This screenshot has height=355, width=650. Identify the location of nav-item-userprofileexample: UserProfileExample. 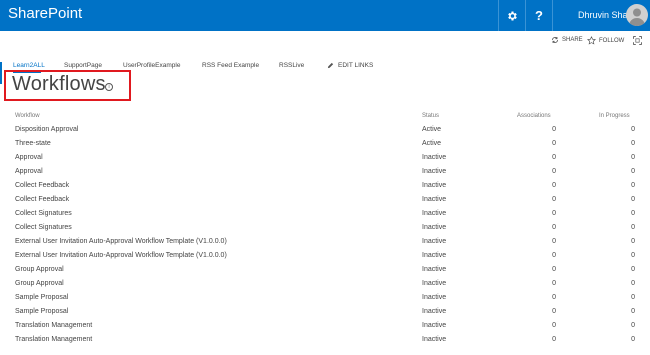
(151, 65).